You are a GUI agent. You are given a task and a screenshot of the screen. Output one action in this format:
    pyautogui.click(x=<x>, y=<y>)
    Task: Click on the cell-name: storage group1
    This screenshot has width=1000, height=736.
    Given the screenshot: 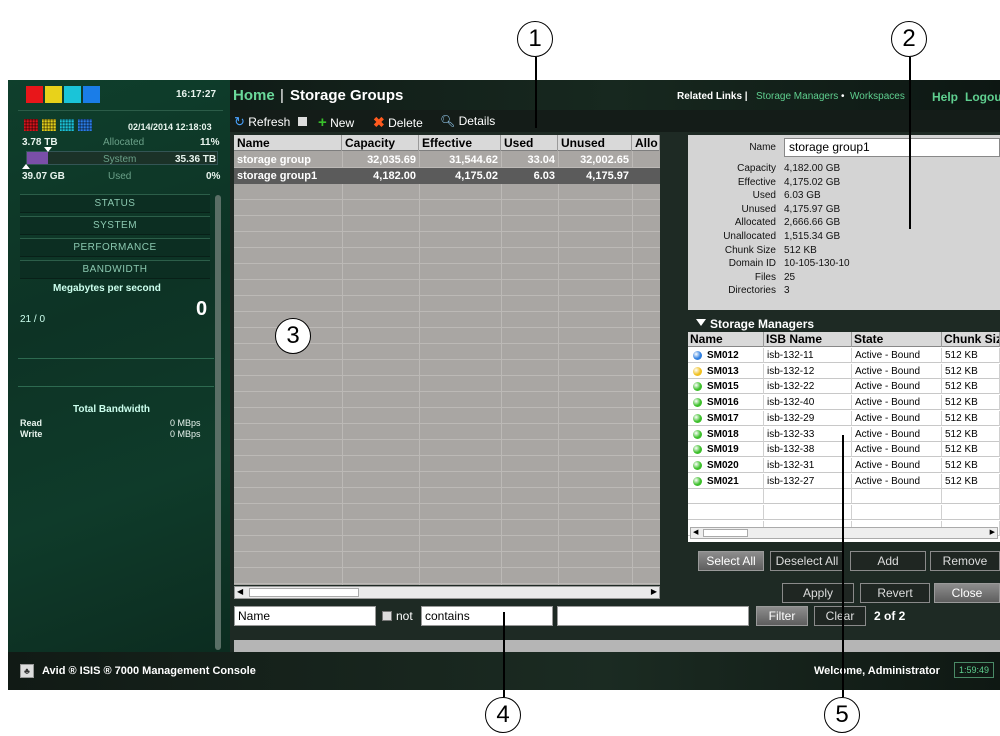 What is the action you would take?
    pyautogui.click(x=277, y=176)
    